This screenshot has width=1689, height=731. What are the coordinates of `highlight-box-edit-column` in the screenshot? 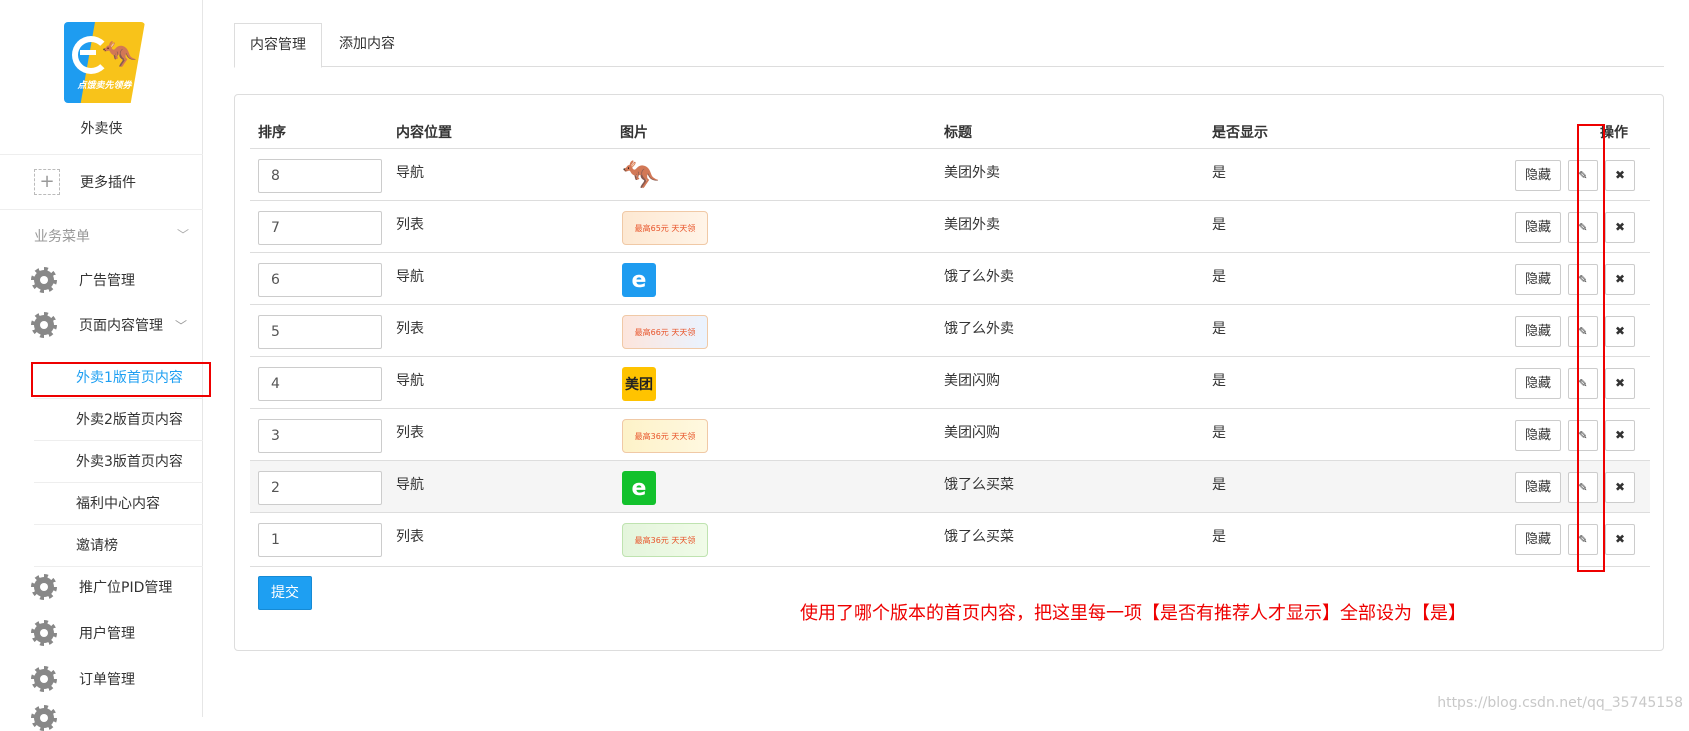 It's located at (1591, 348).